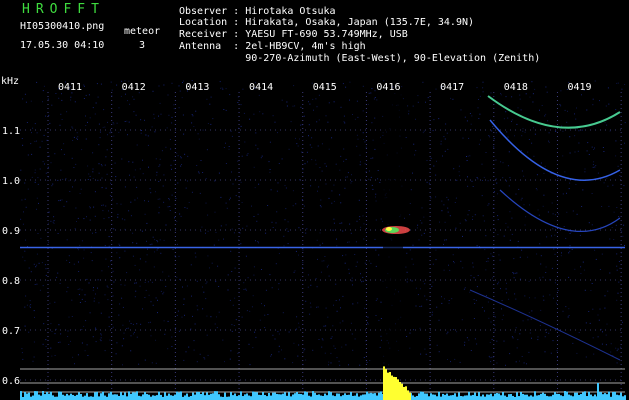 This screenshot has width=629, height=400. I want to click on intensity-peak-bar, so click(384, 383).